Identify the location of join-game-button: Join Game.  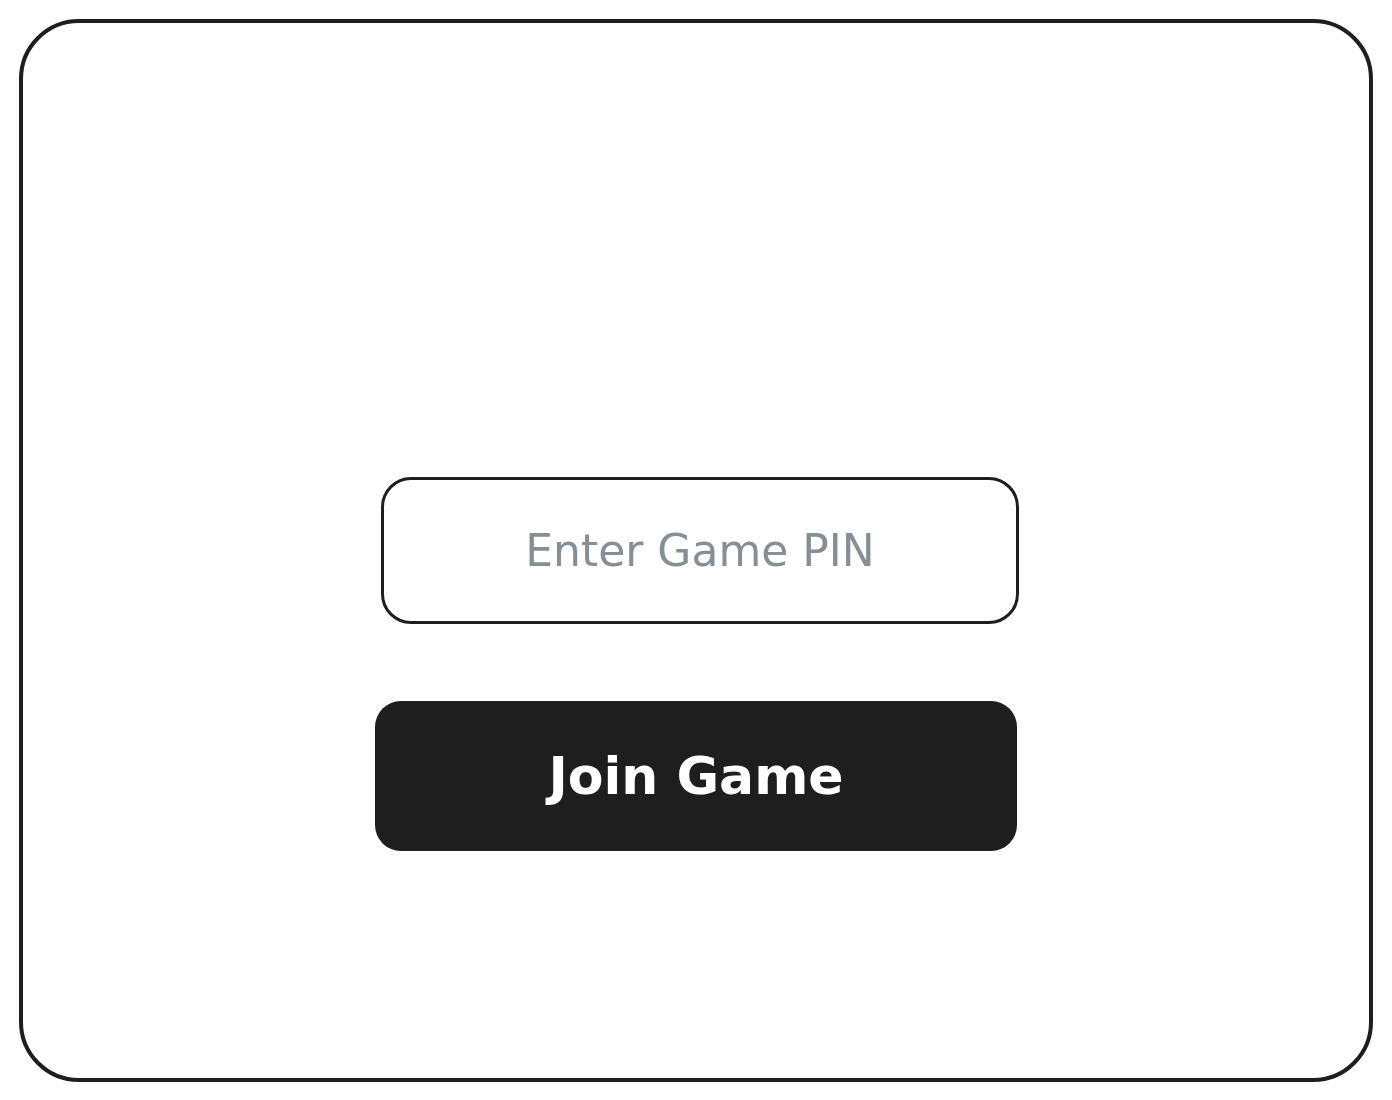
(696, 776).